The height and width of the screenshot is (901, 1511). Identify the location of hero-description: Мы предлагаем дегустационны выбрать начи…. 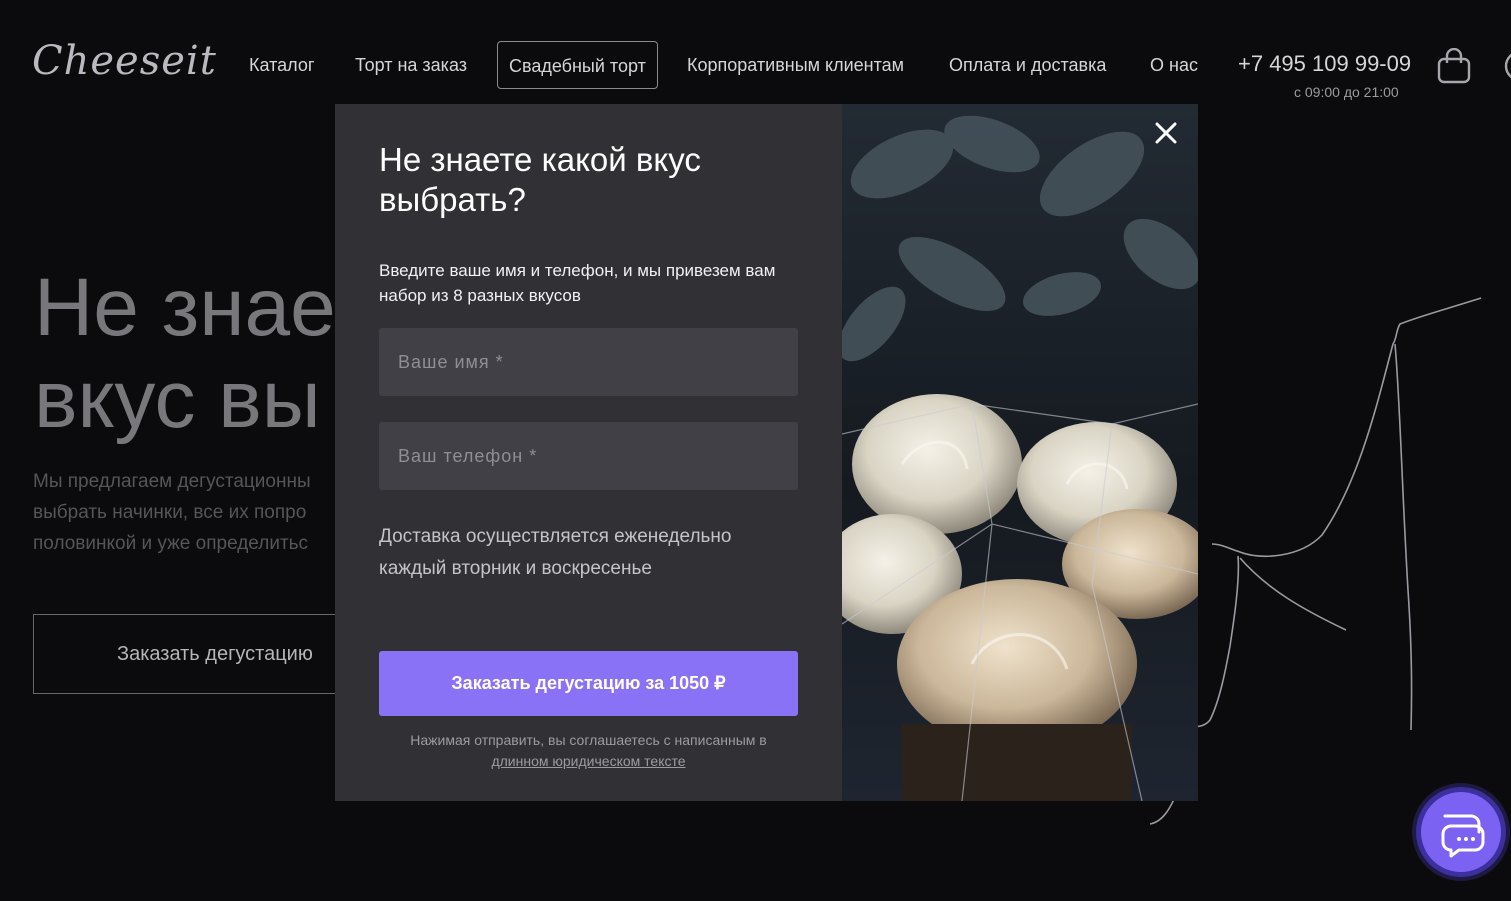
(172, 512).